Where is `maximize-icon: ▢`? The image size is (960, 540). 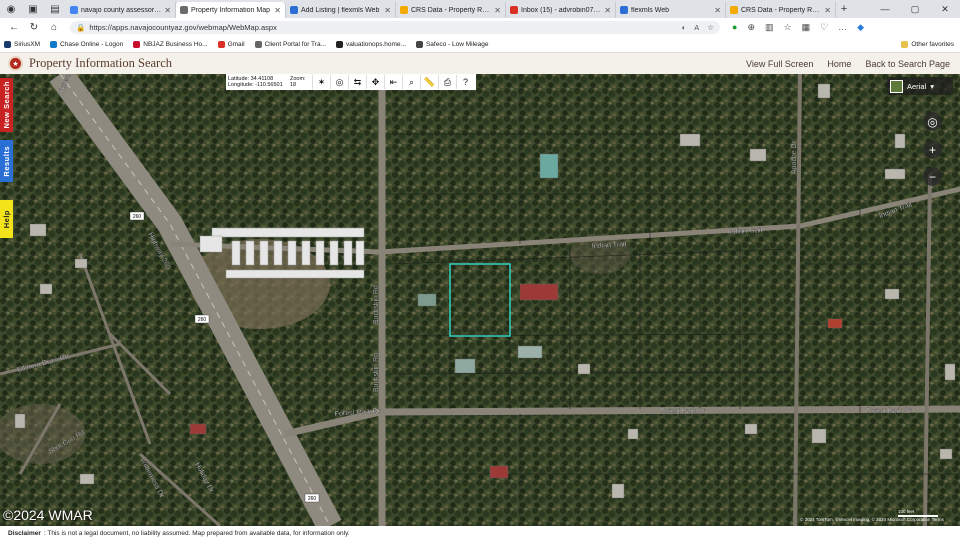 maximize-icon: ▢ is located at coordinates (915, 9).